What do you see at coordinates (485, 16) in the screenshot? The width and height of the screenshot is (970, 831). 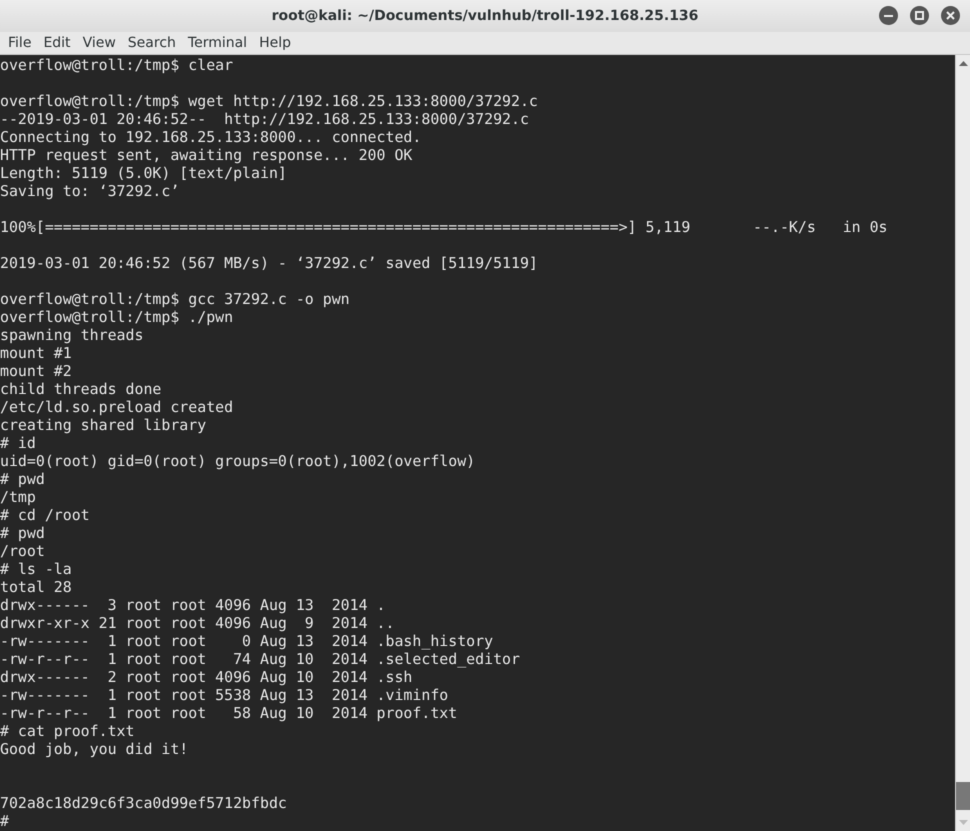 I see `window-title: root@kali: ~/Documents/vulnhub/troll-192.168.25.136` at bounding box center [485, 16].